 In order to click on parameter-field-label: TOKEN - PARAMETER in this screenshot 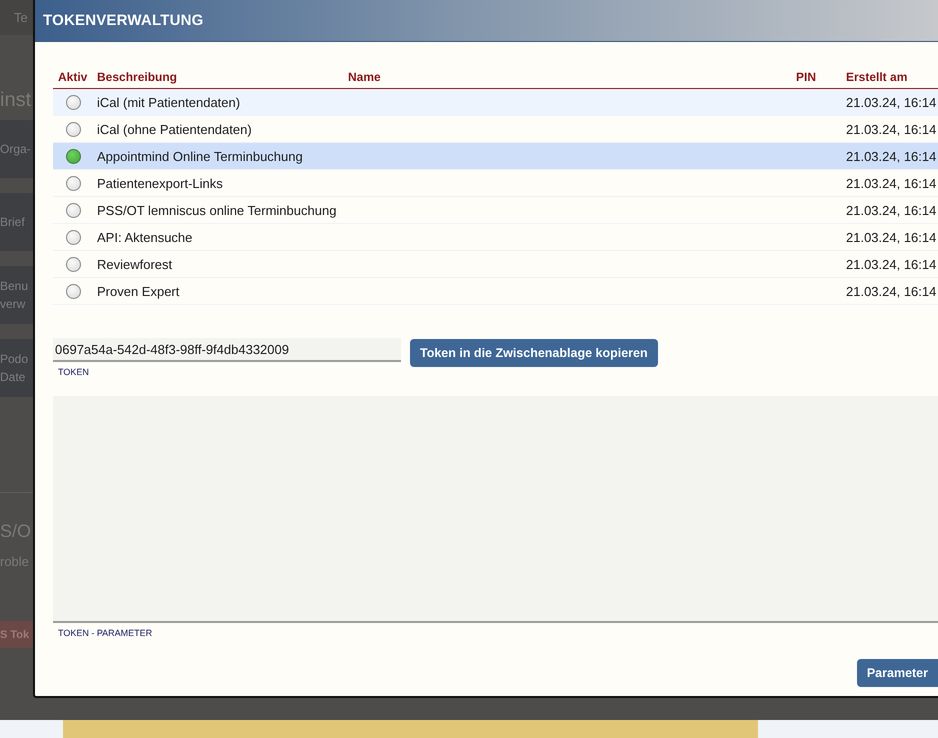, I will do `click(105, 633)`.